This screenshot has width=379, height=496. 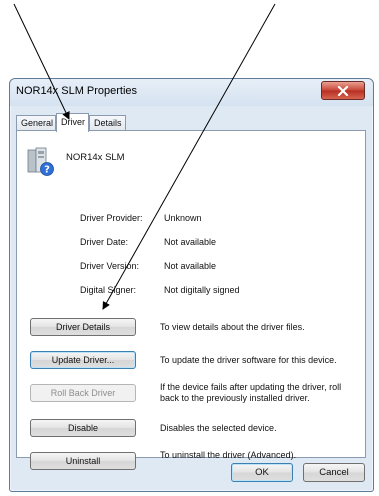 What do you see at coordinates (36, 122) in the screenshot?
I see `tab-general: General` at bounding box center [36, 122].